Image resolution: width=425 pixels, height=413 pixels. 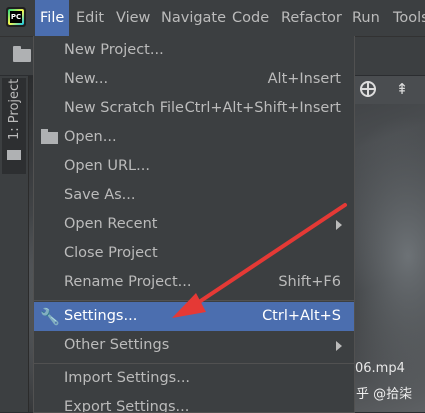 What do you see at coordinates (52, 18) in the screenshot?
I see `menu-file: File` at bounding box center [52, 18].